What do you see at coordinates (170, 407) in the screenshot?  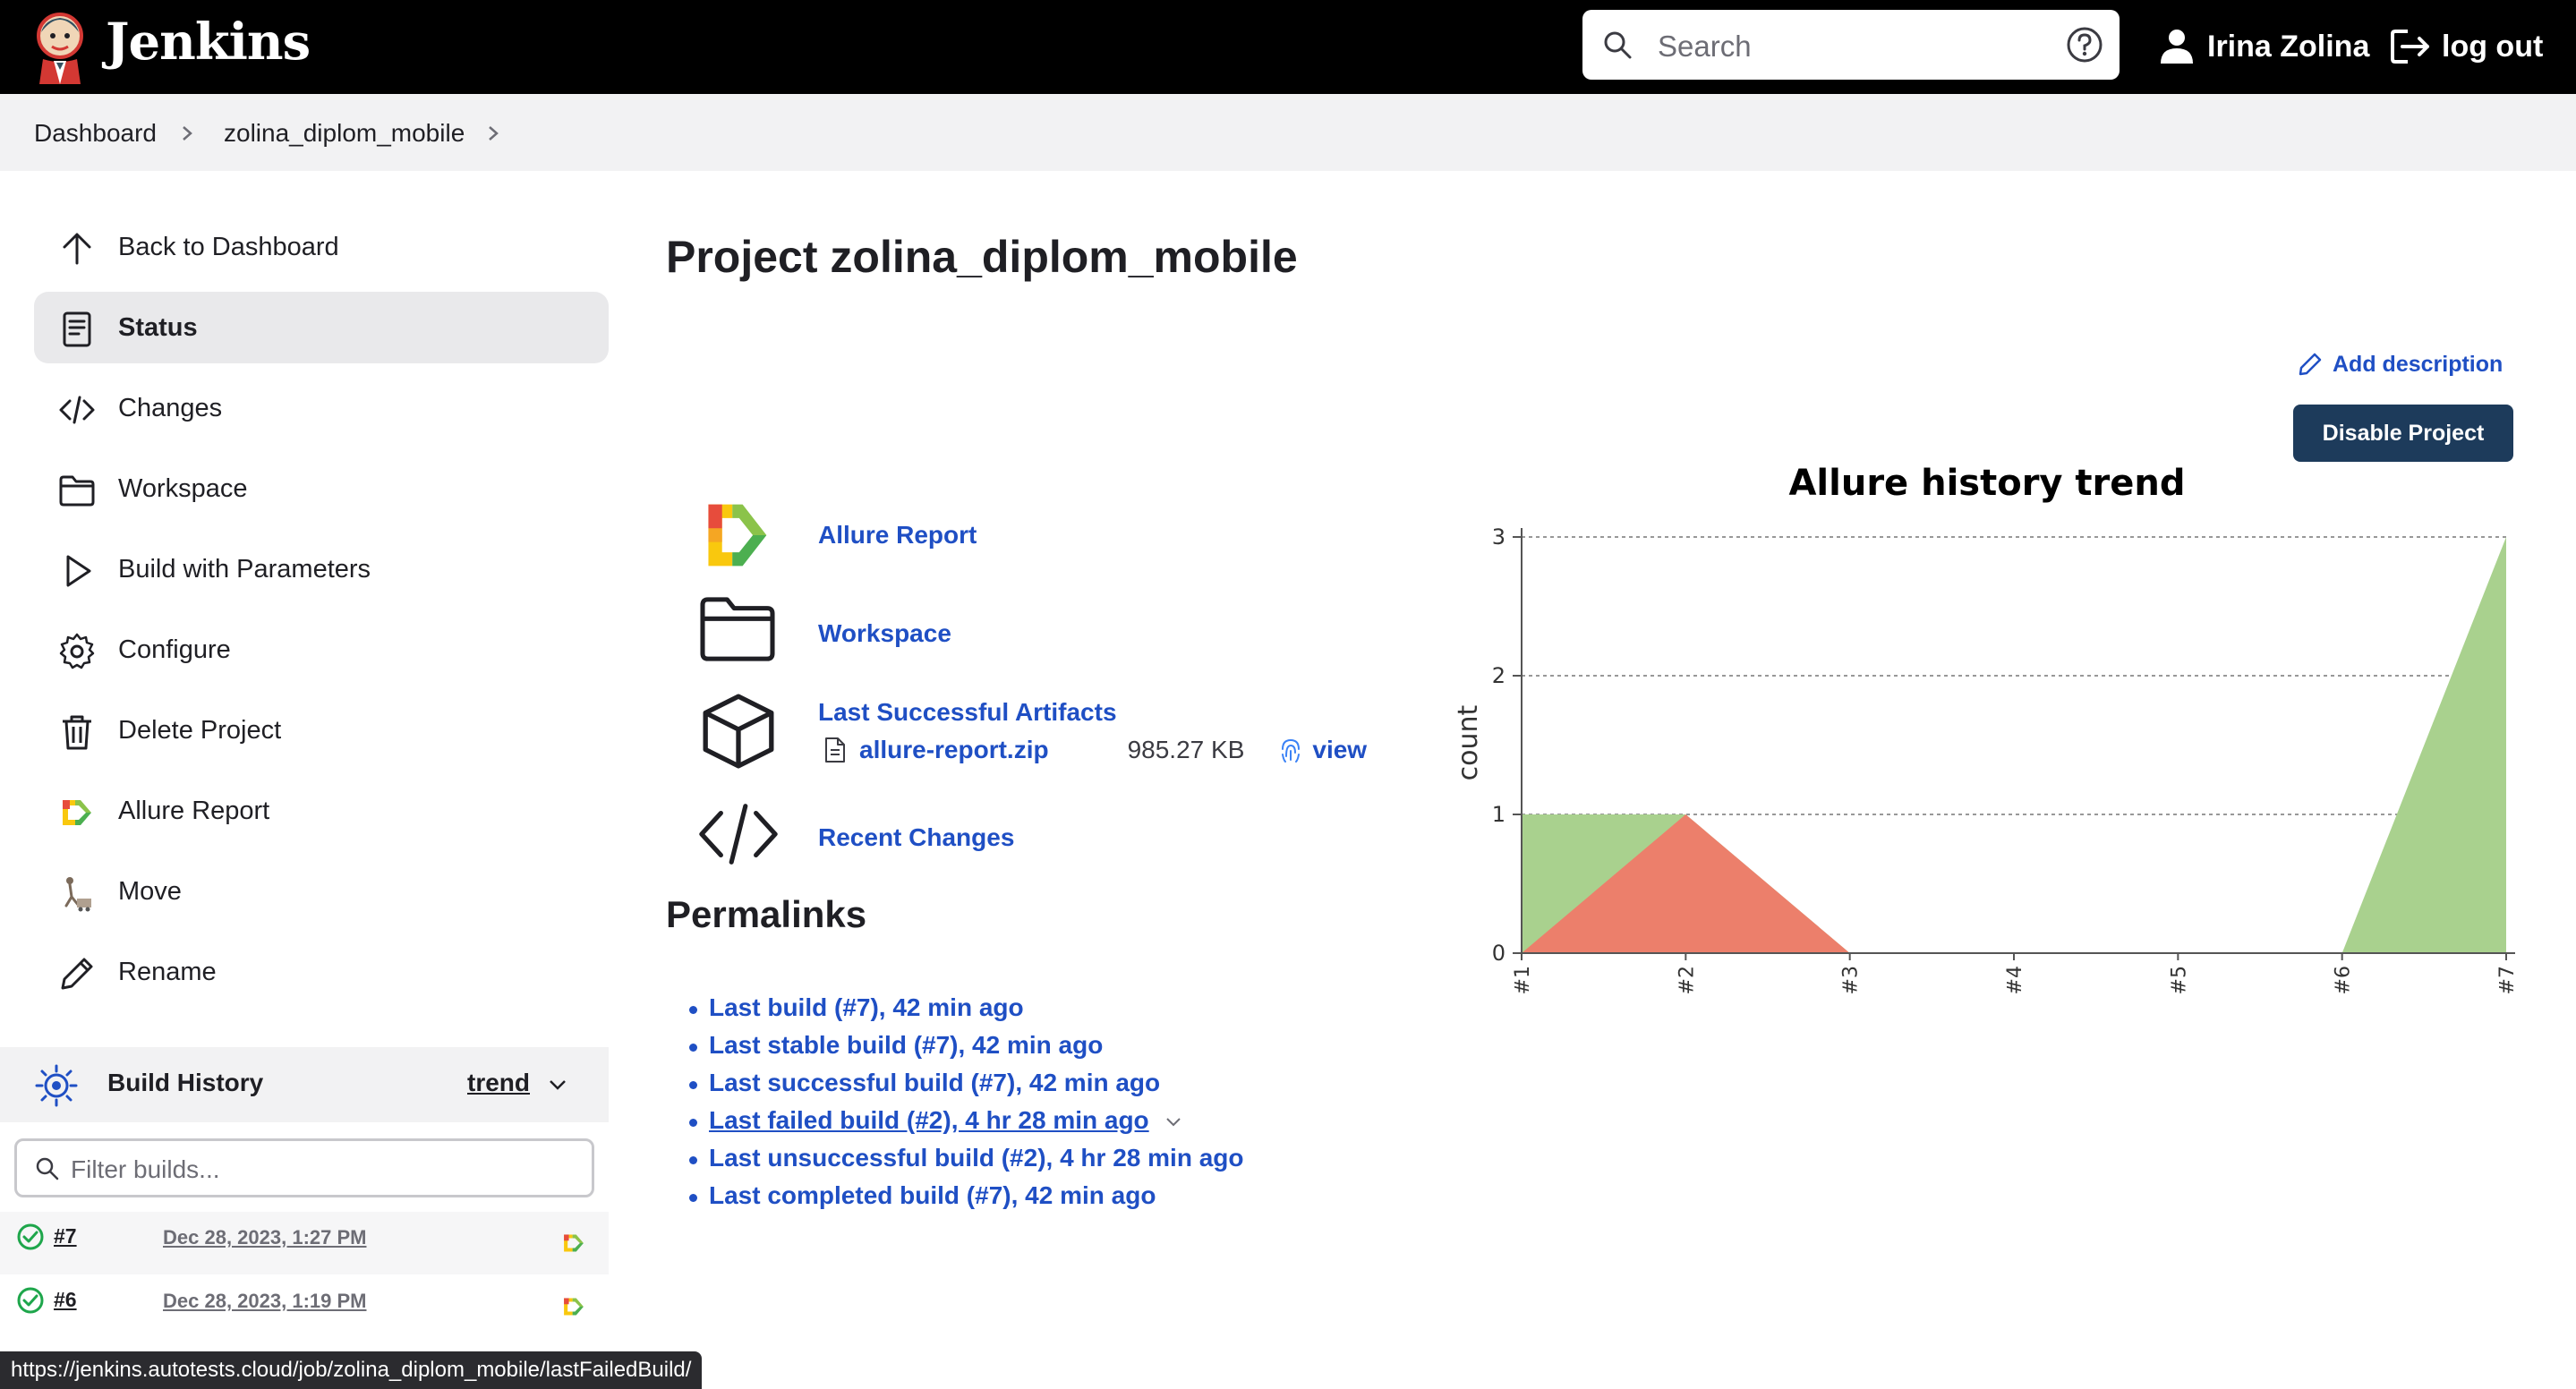 I see `sidebar-item-label: Changes` at bounding box center [170, 407].